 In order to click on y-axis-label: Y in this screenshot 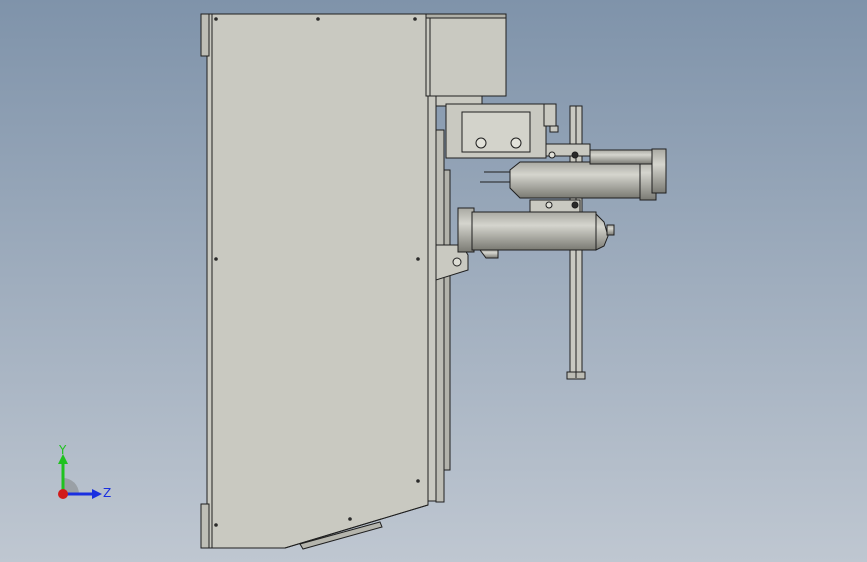, I will do `click(63, 450)`.